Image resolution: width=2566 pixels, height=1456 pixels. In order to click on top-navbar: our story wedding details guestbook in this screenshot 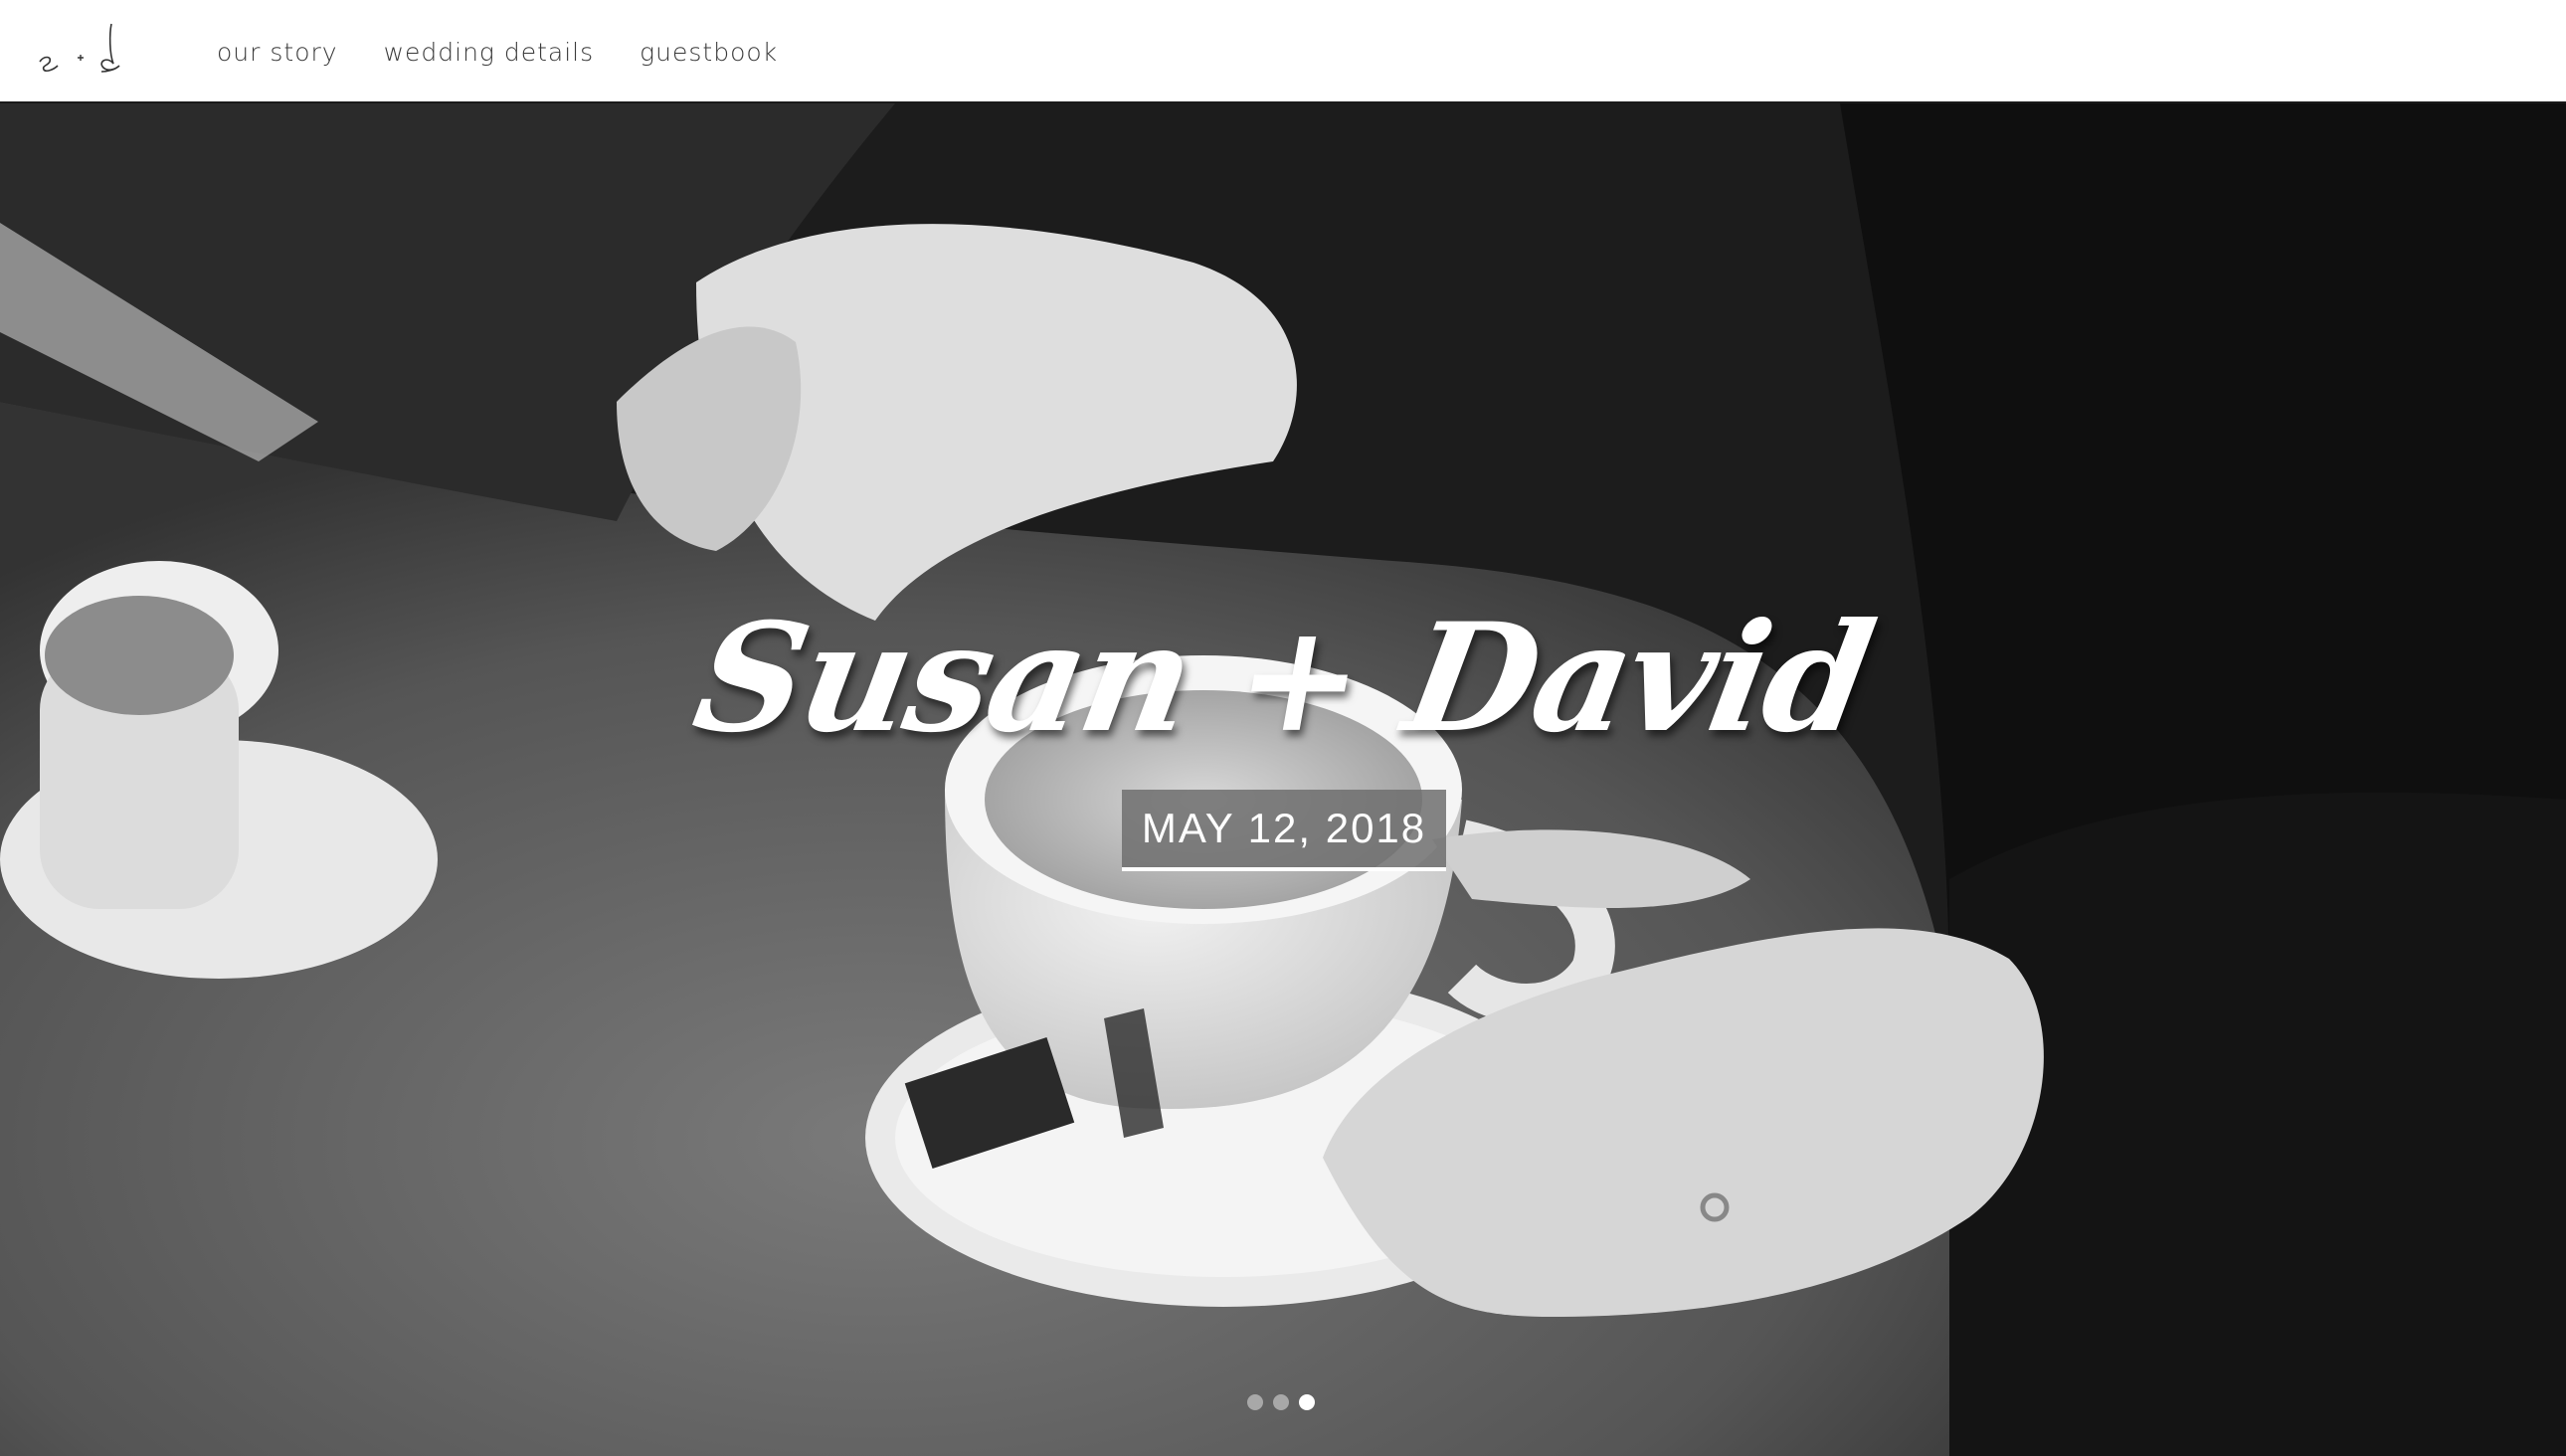, I will do `click(1283, 51)`.